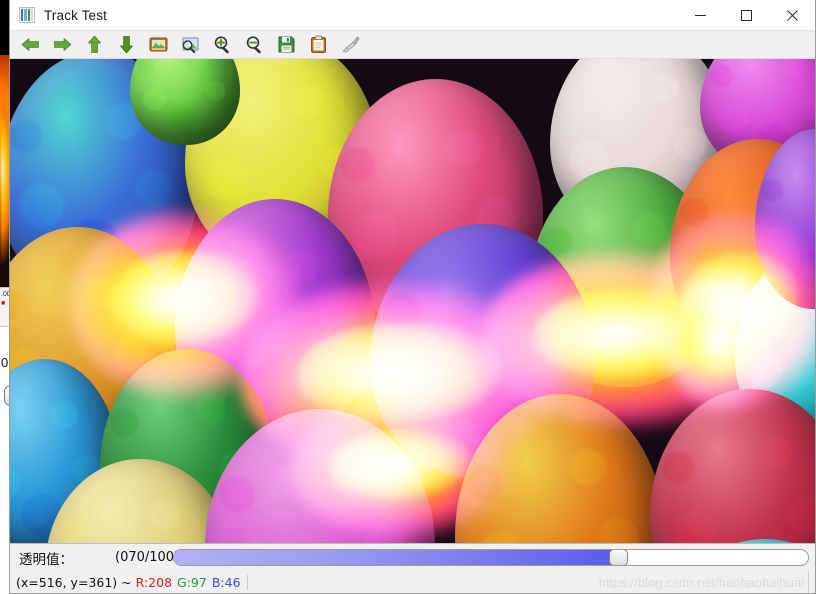 The image size is (816, 594). Describe the element at coordinates (76, 15) in the screenshot. I see `window-title: Track Test` at that location.